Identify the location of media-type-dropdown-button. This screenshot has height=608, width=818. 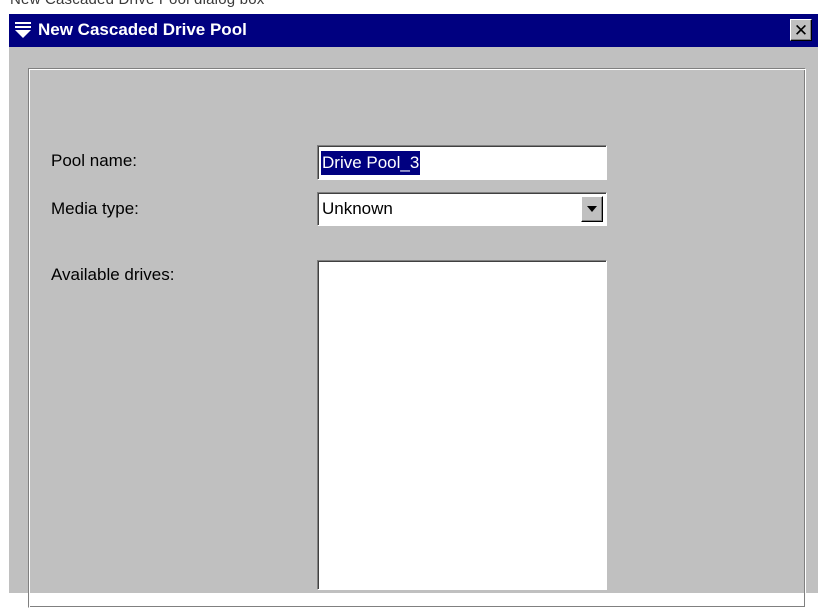
(592, 209).